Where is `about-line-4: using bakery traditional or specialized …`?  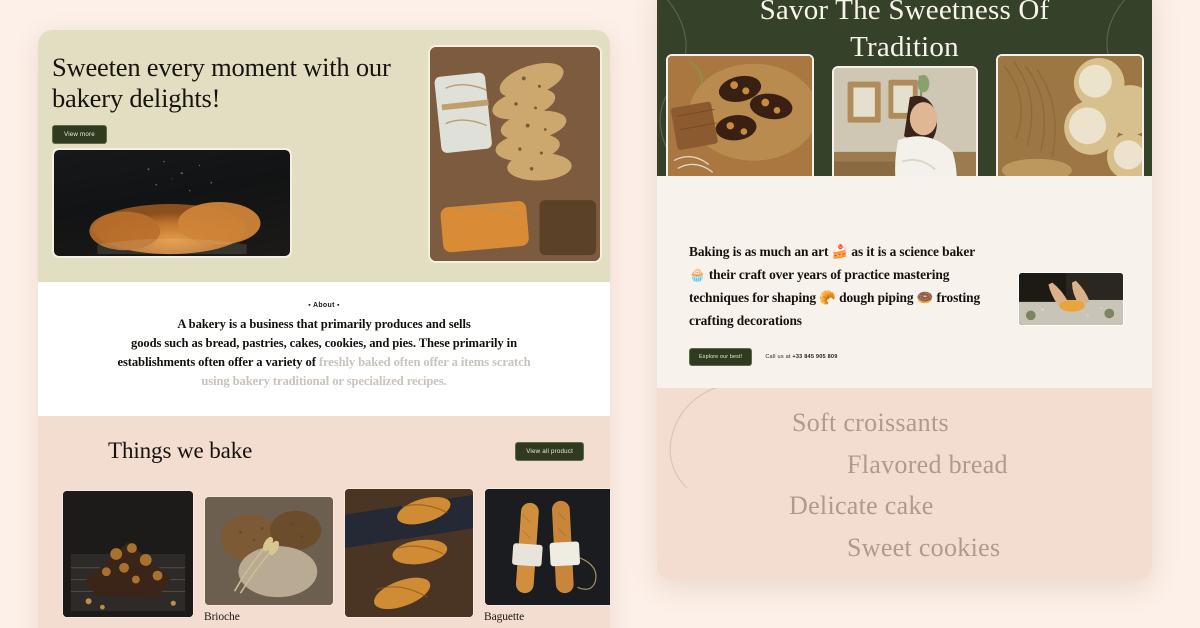
about-line-4: using bakery traditional or specialized … is located at coordinates (324, 381).